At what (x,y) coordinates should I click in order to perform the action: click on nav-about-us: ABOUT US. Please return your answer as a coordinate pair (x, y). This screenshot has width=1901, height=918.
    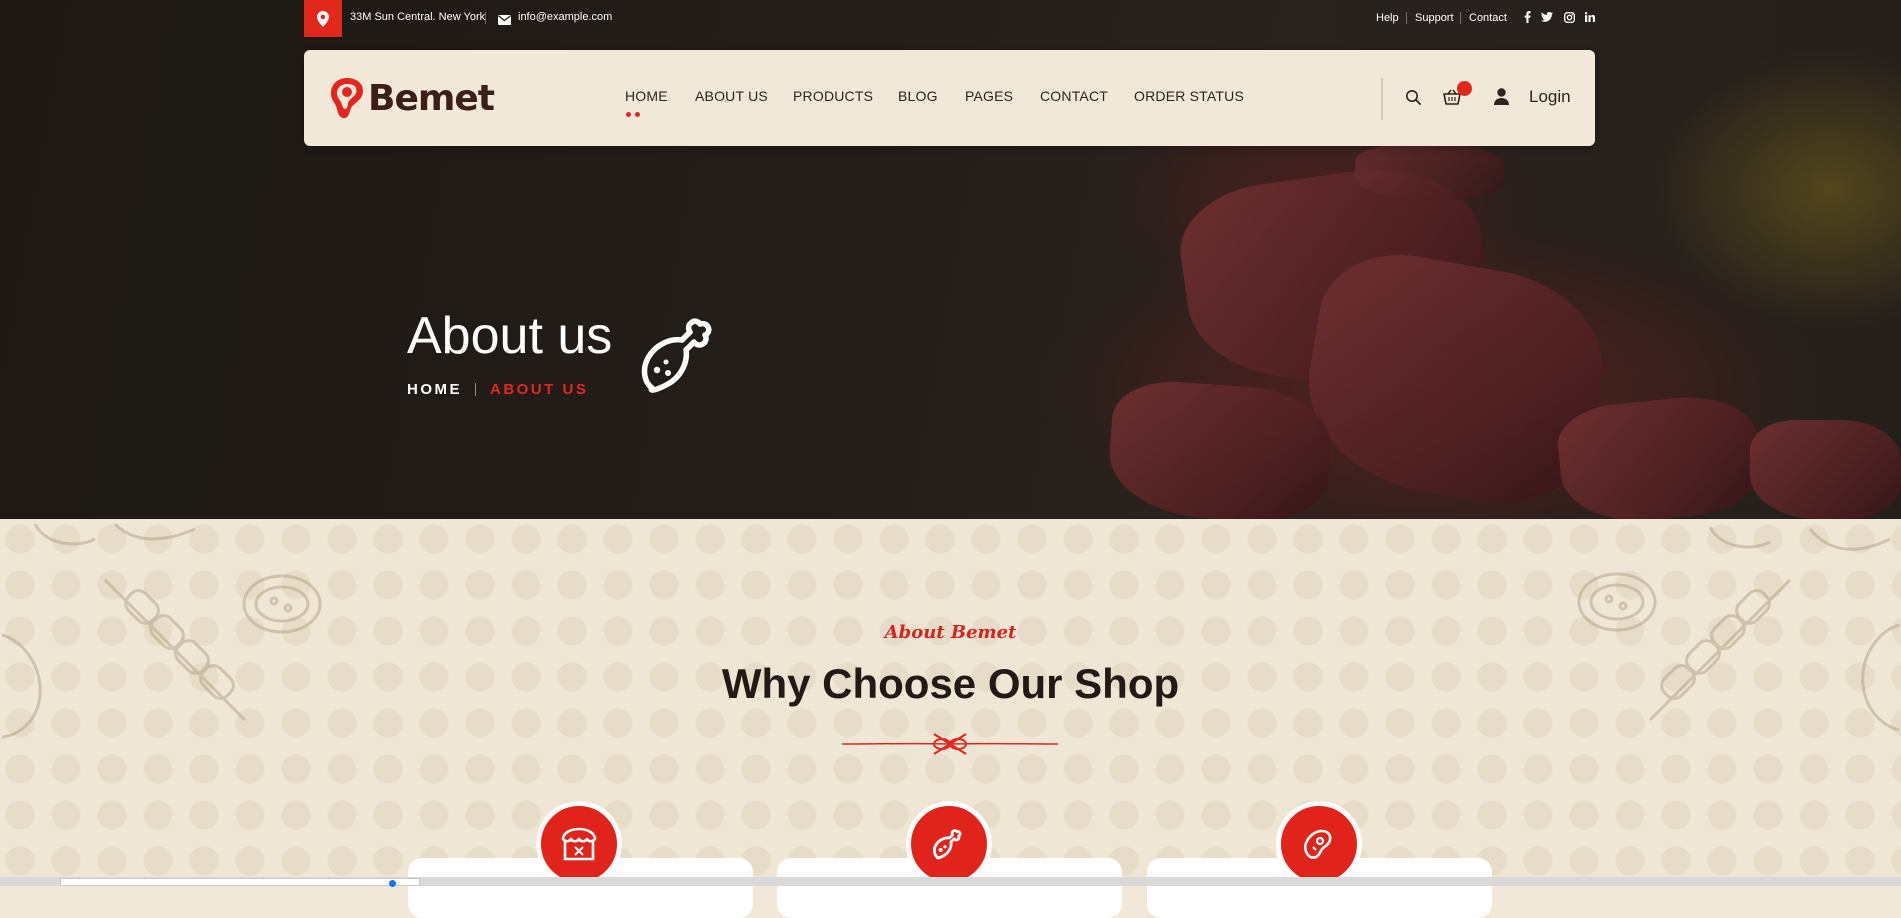
    Looking at the image, I should click on (731, 96).